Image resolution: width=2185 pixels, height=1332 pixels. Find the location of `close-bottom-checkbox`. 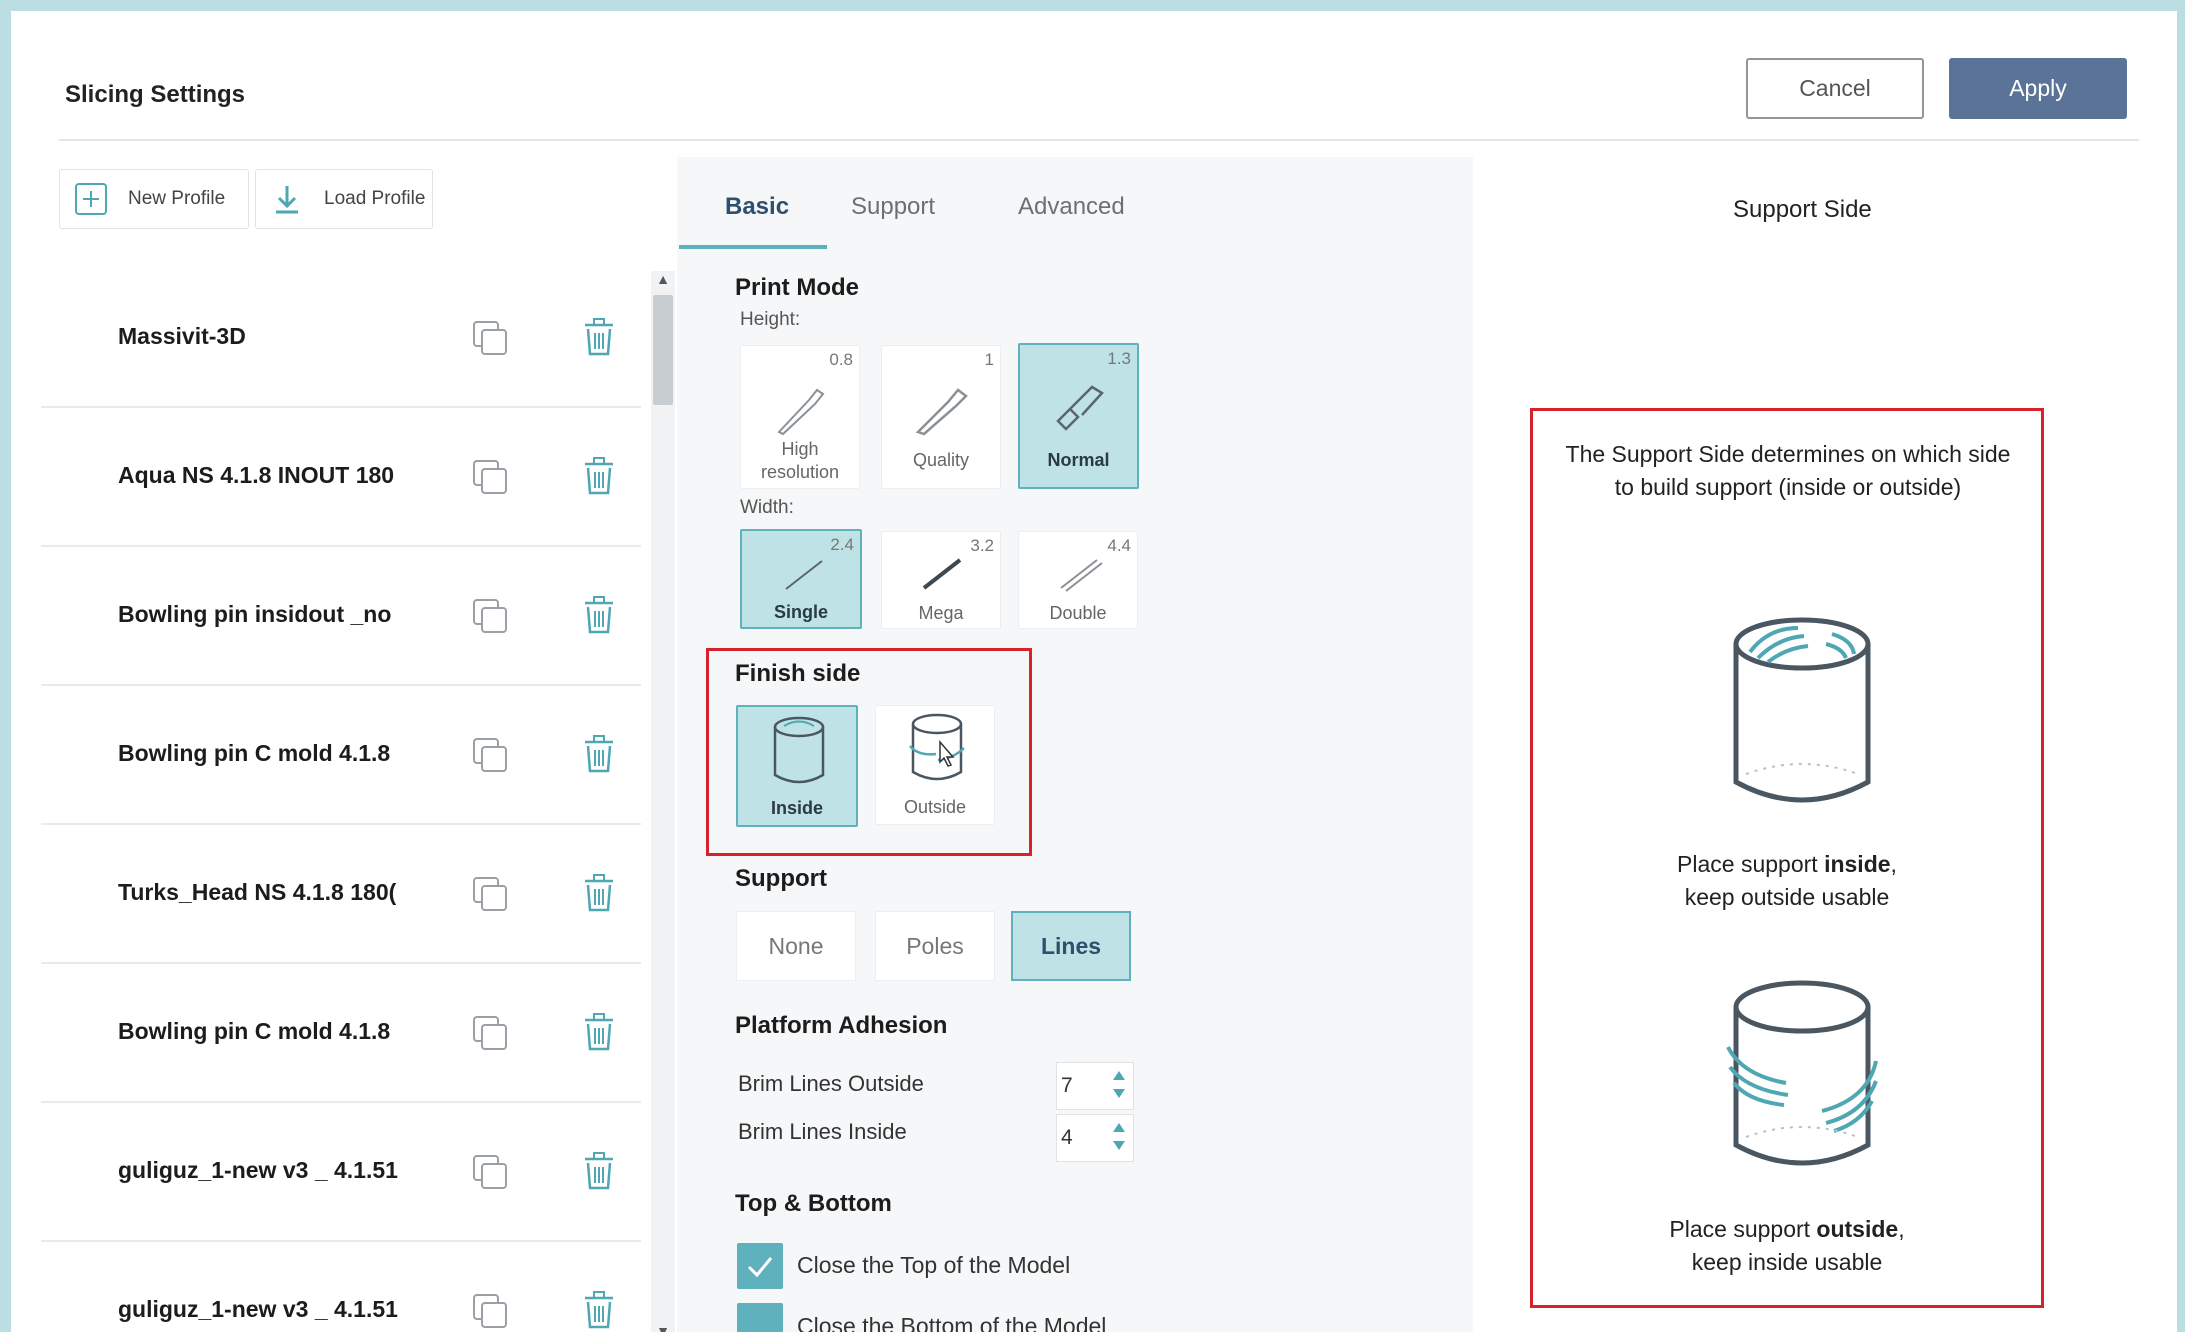

close-bottom-checkbox is located at coordinates (760, 1317).